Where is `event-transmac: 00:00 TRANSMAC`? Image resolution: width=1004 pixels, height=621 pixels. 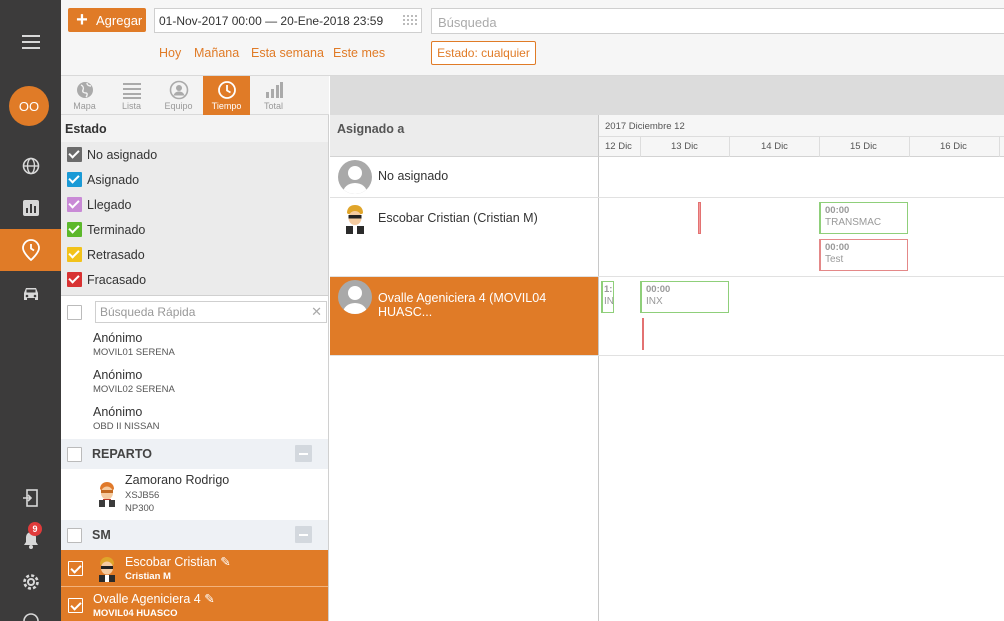
event-transmac: 00:00 TRANSMAC is located at coordinates (863, 218).